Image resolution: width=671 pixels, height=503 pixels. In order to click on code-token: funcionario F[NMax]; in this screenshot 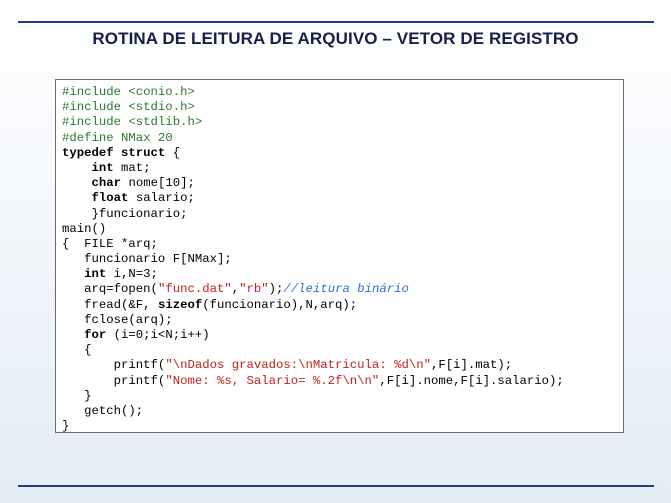, I will do `click(147, 259)`.